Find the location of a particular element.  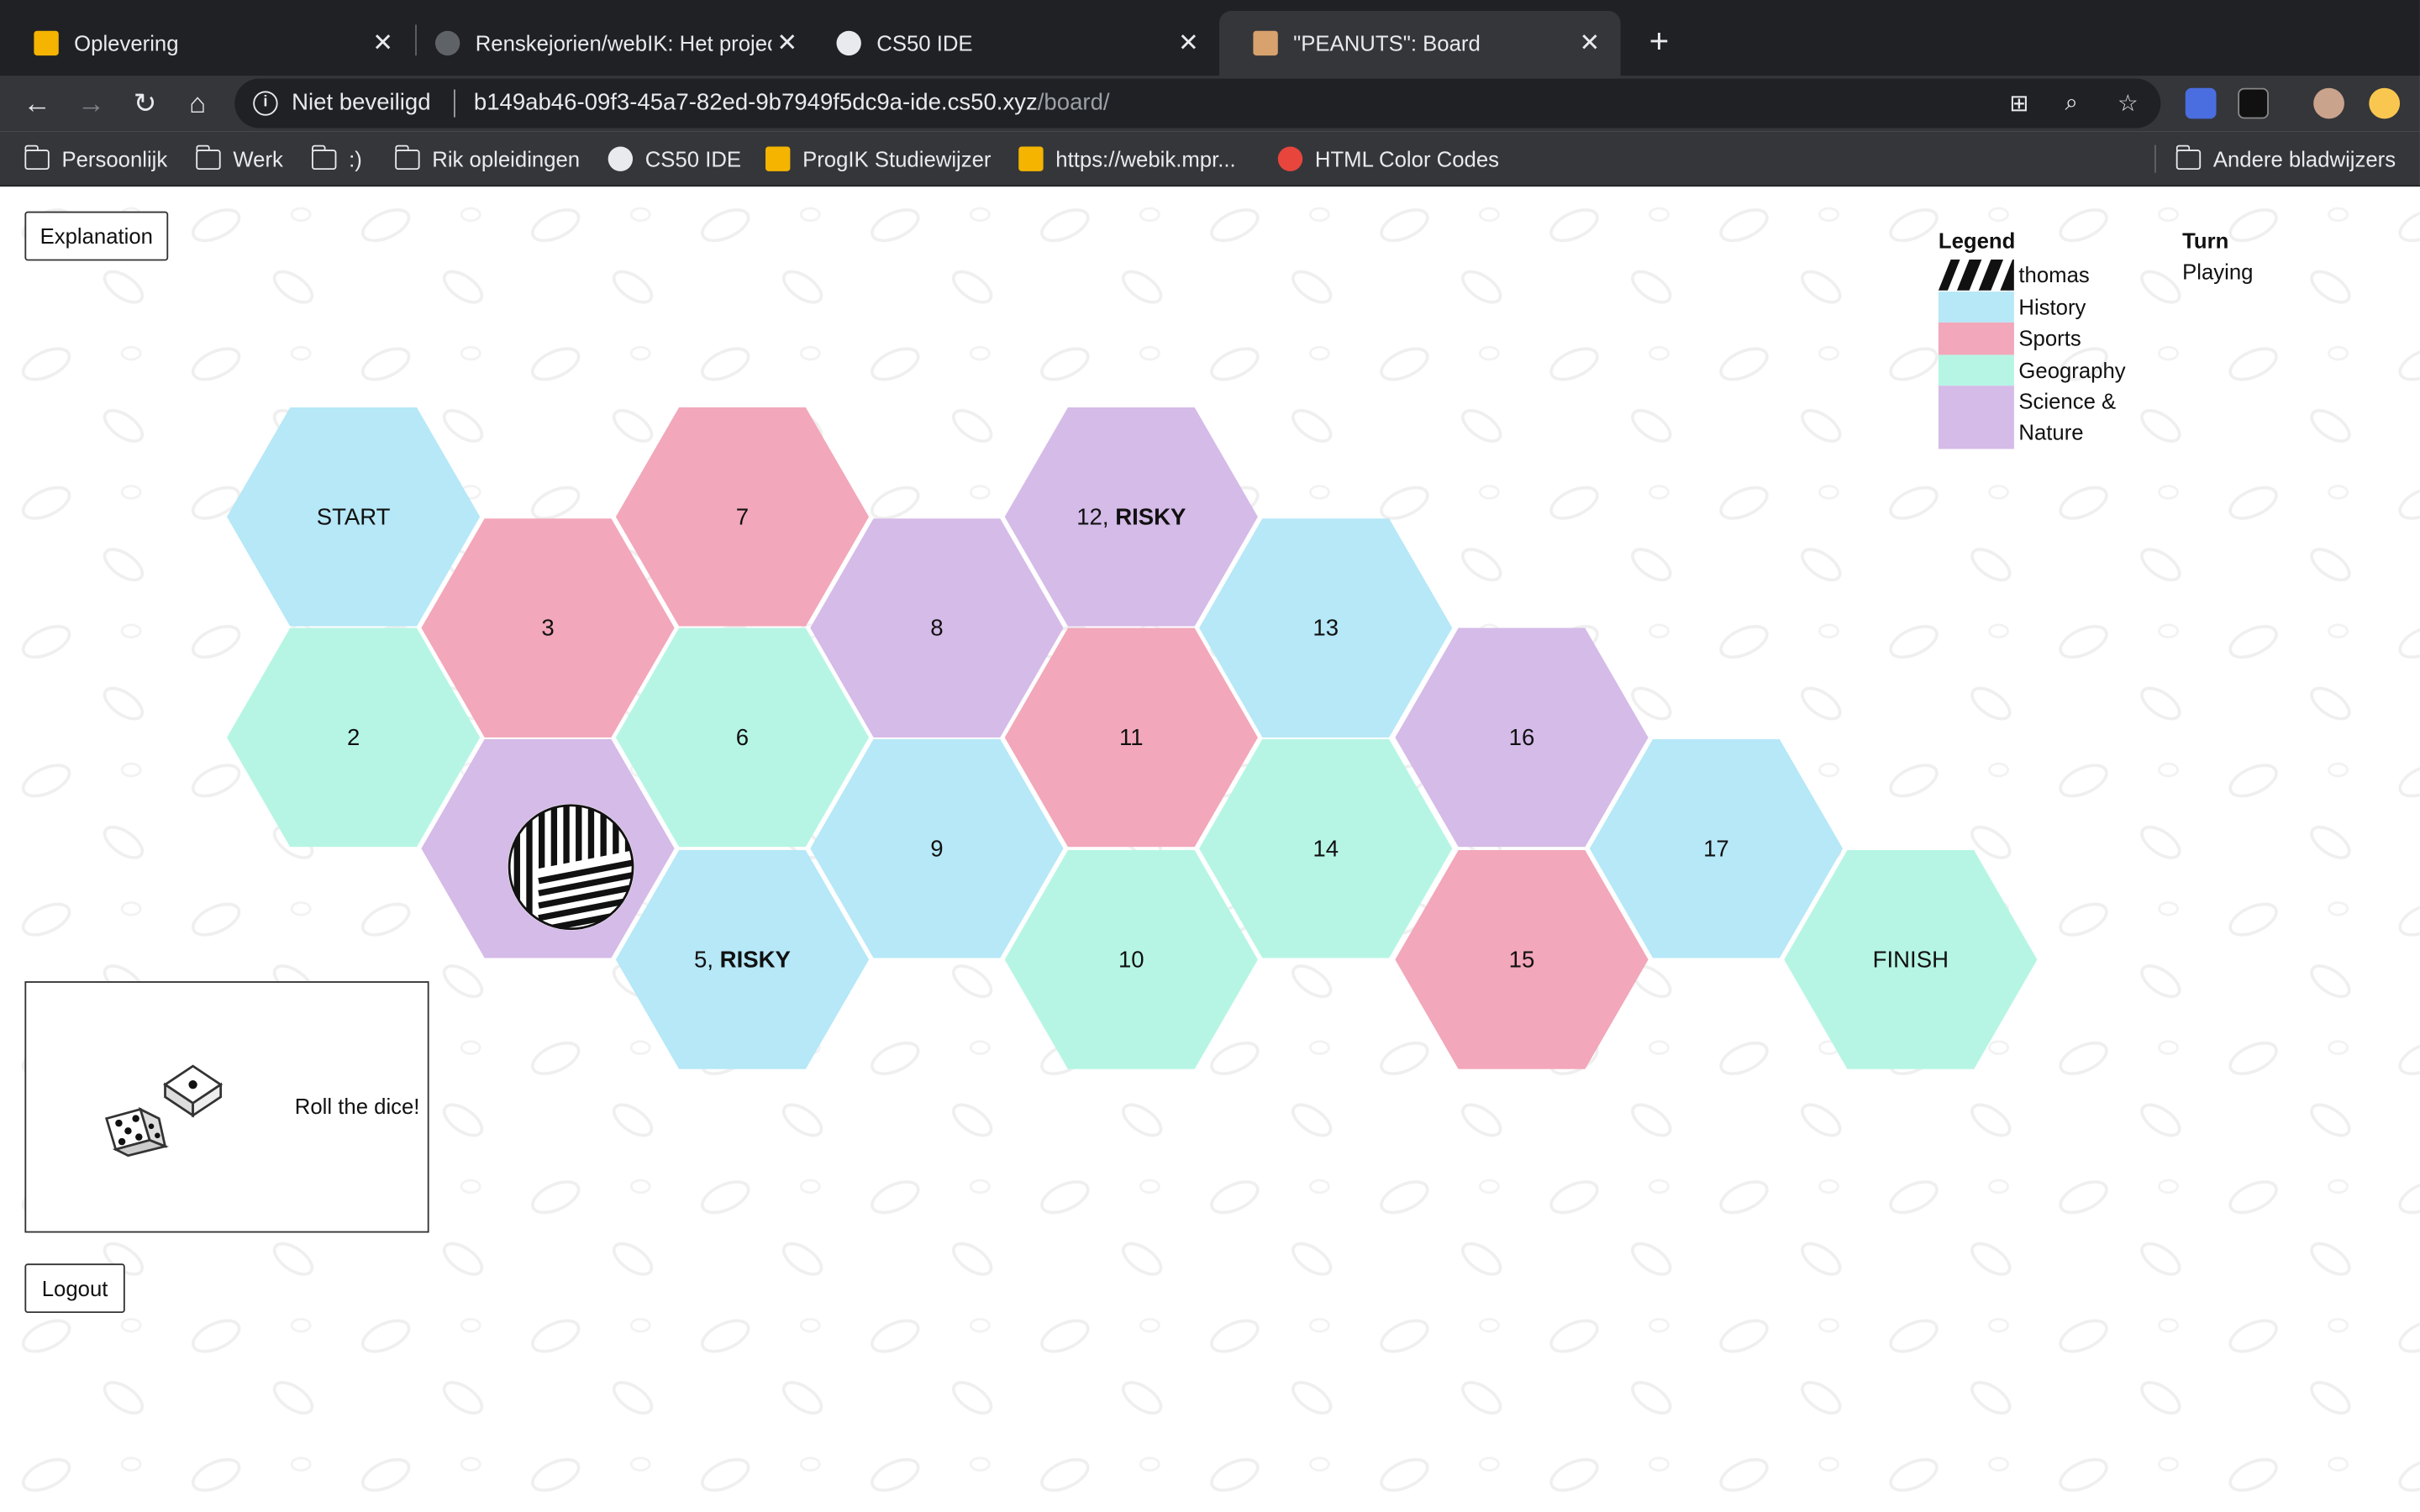

geography-swatch is located at coordinates (1976, 370).